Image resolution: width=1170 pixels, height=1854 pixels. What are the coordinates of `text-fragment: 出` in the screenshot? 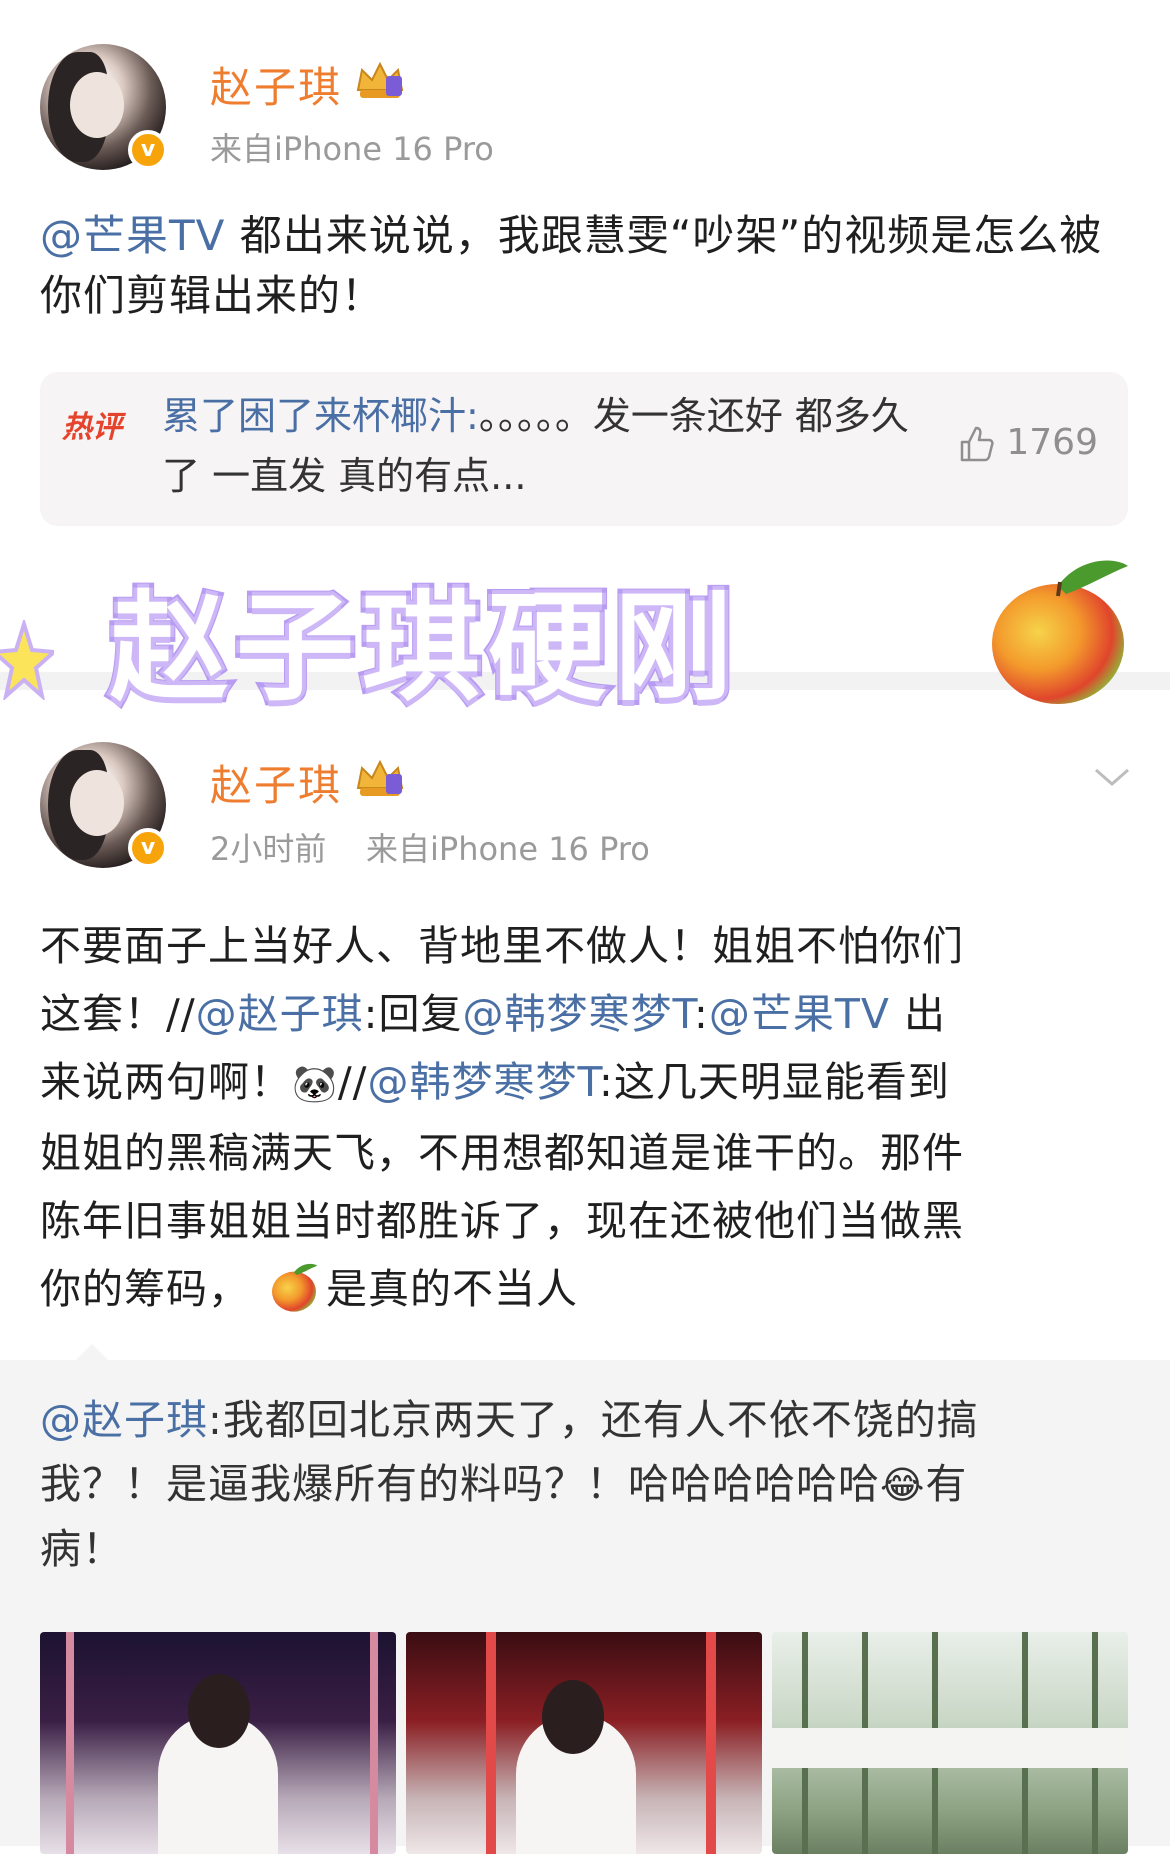 It's located at (917, 1014).